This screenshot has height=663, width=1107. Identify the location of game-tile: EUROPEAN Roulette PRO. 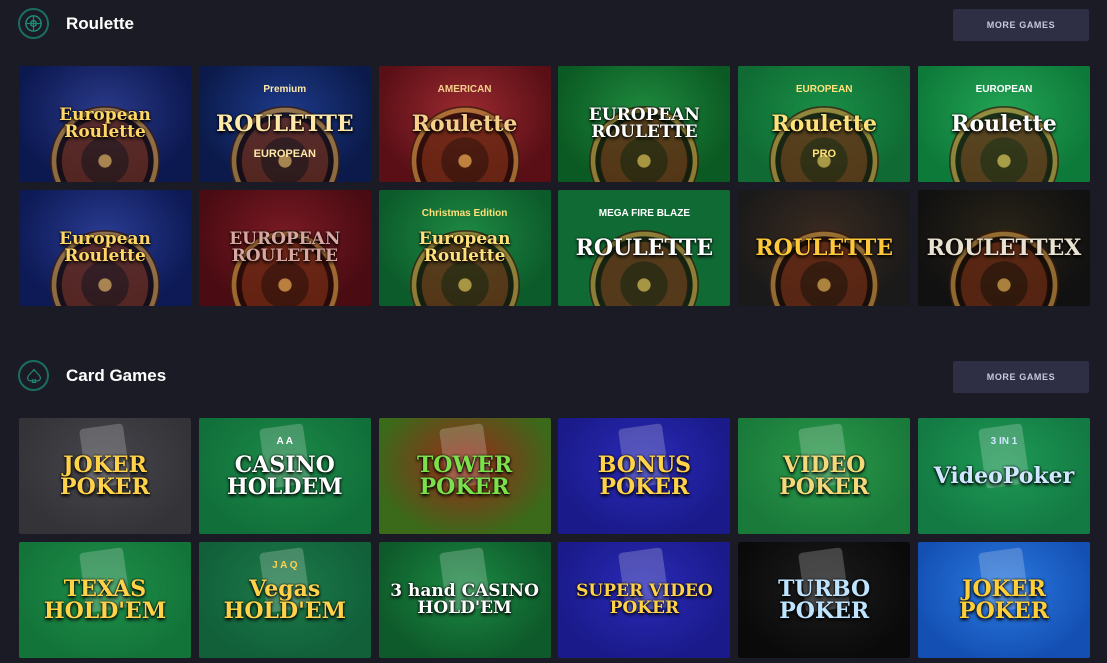
(824, 124).